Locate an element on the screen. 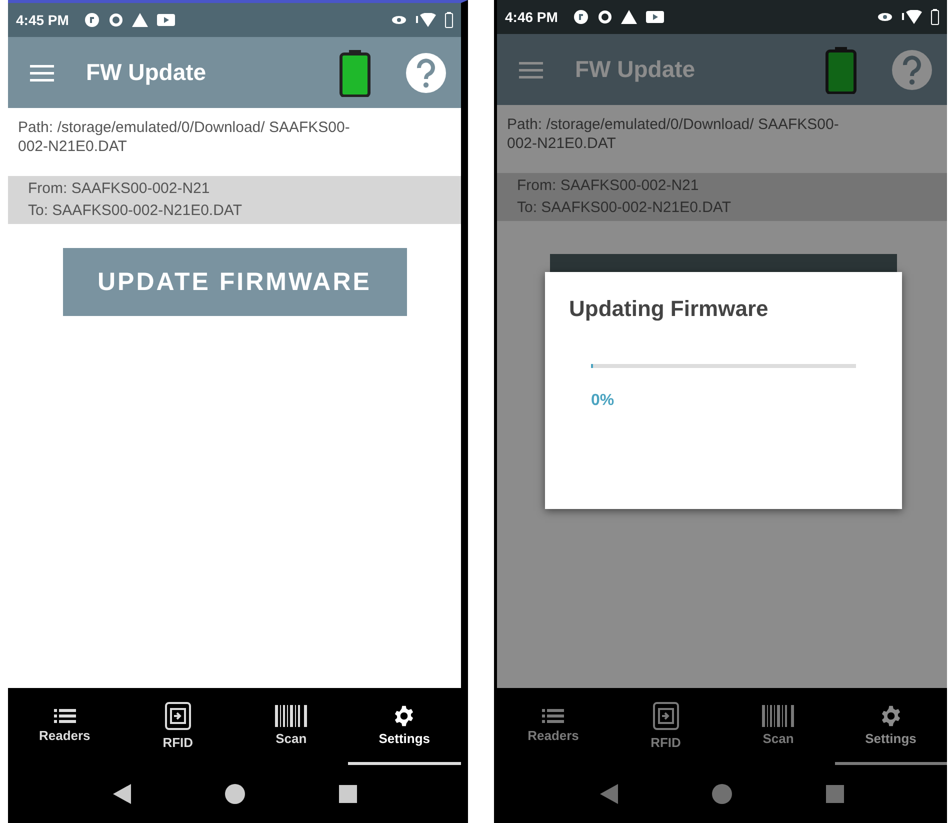 This screenshot has height=823, width=950. status-time: 4:45 PM is located at coordinates (42, 20).